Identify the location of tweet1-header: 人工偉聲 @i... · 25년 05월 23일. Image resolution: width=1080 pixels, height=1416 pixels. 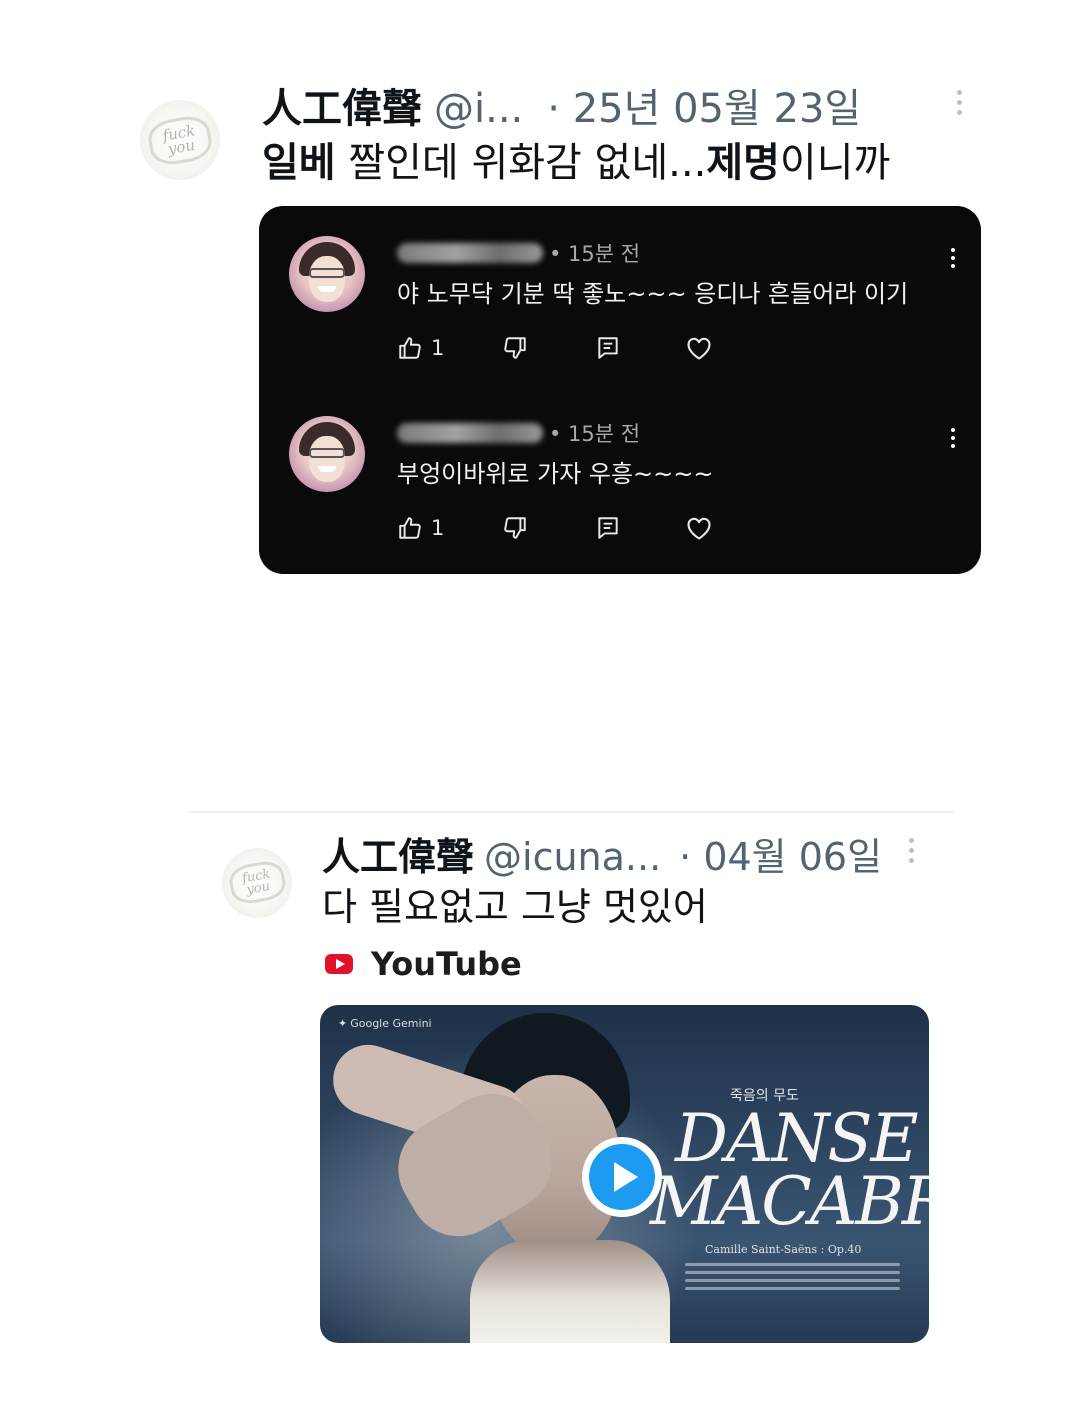
(561, 105).